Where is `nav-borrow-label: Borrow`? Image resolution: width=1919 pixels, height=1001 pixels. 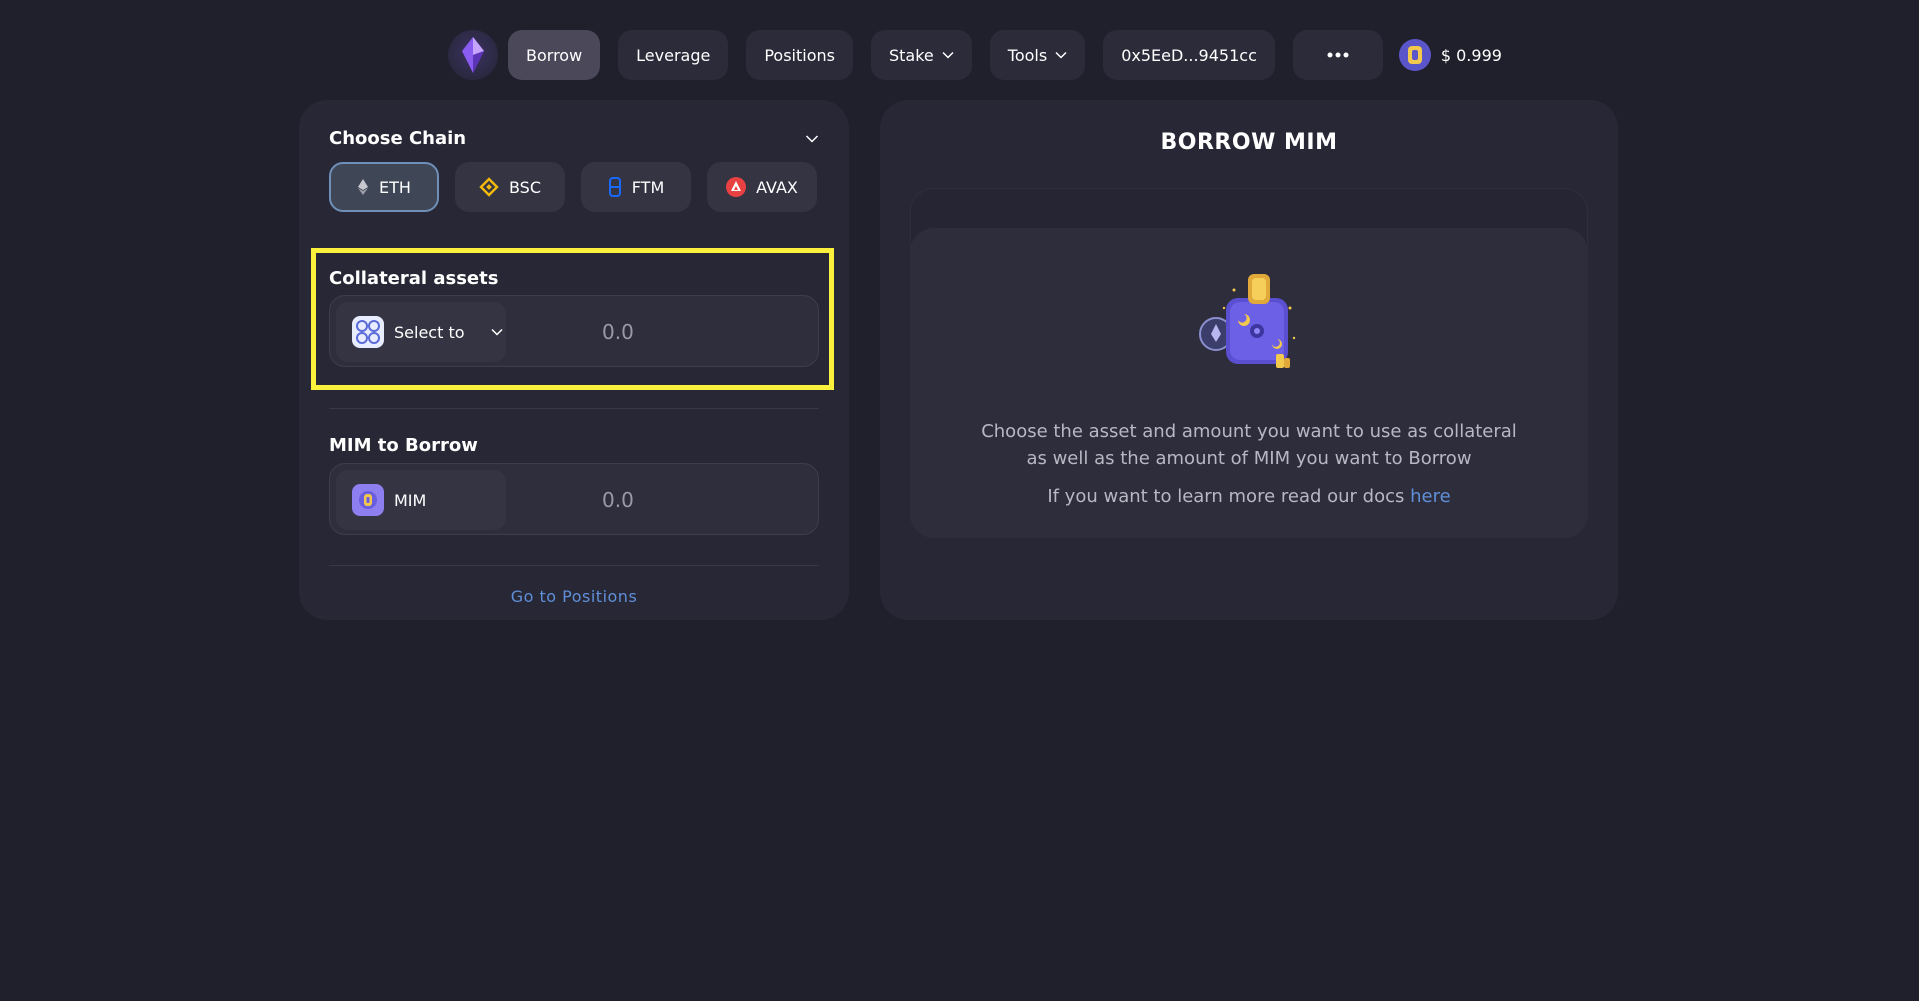 nav-borrow-label: Borrow is located at coordinates (554, 55).